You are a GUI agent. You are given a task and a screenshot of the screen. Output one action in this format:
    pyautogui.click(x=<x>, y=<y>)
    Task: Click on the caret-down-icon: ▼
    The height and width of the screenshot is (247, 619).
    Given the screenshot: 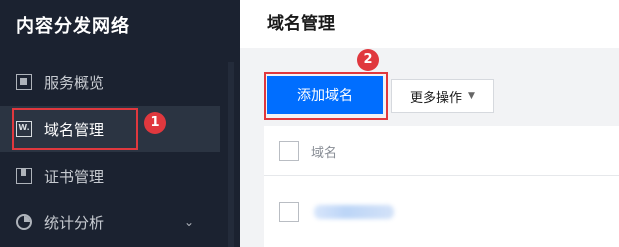 What is the action you would take?
    pyautogui.click(x=471, y=96)
    